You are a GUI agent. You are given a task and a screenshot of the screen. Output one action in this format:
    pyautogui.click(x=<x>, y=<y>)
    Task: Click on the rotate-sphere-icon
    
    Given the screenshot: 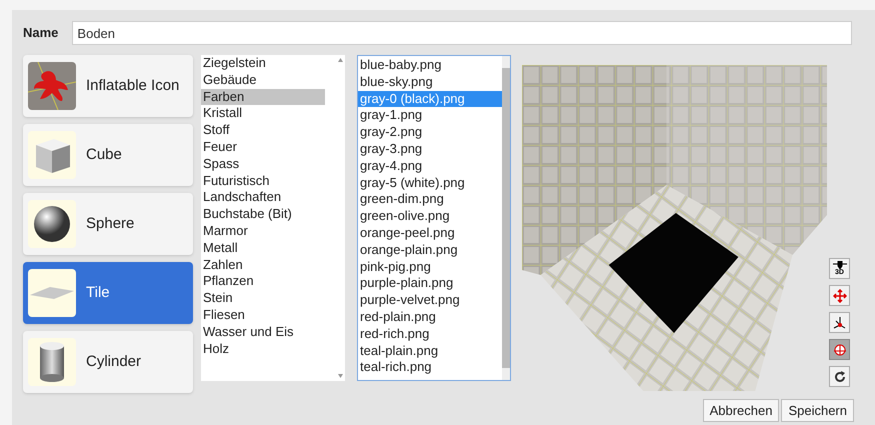 What is the action you would take?
    pyautogui.click(x=839, y=349)
    